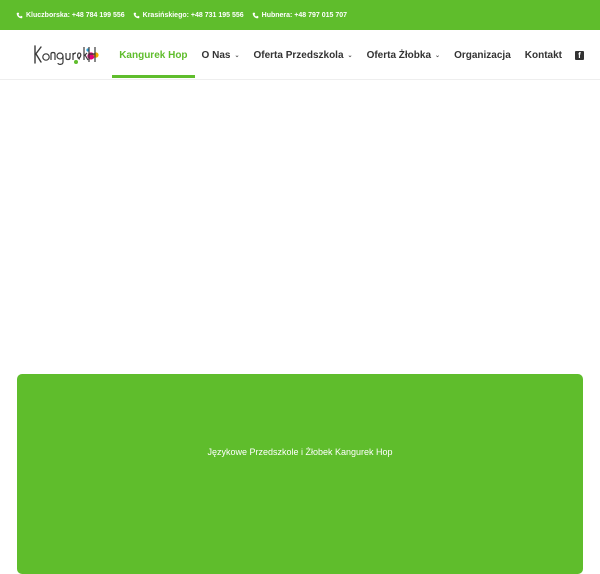 This screenshot has width=600, height=574. I want to click on nav-item-label: O Nas, so click(216, 55).